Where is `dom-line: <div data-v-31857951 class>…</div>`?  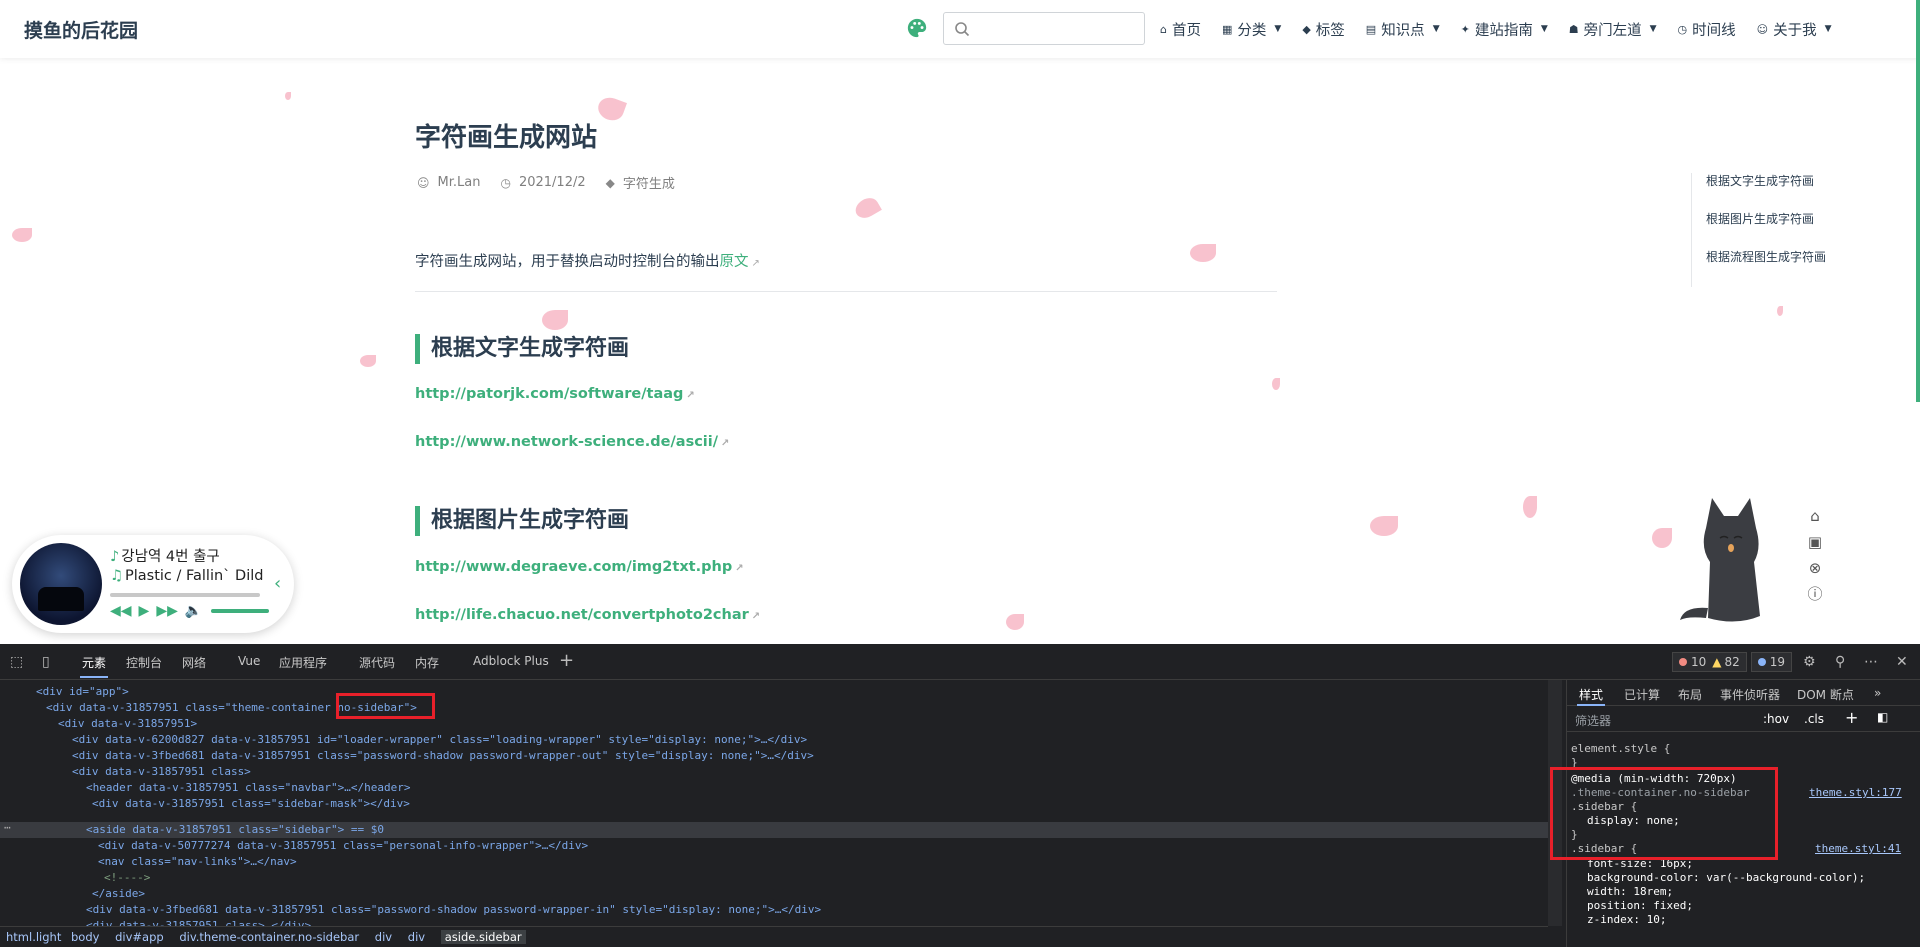 dom-line: <div data-v-31857951 class>…</div> is located at coordinates (198, 922).